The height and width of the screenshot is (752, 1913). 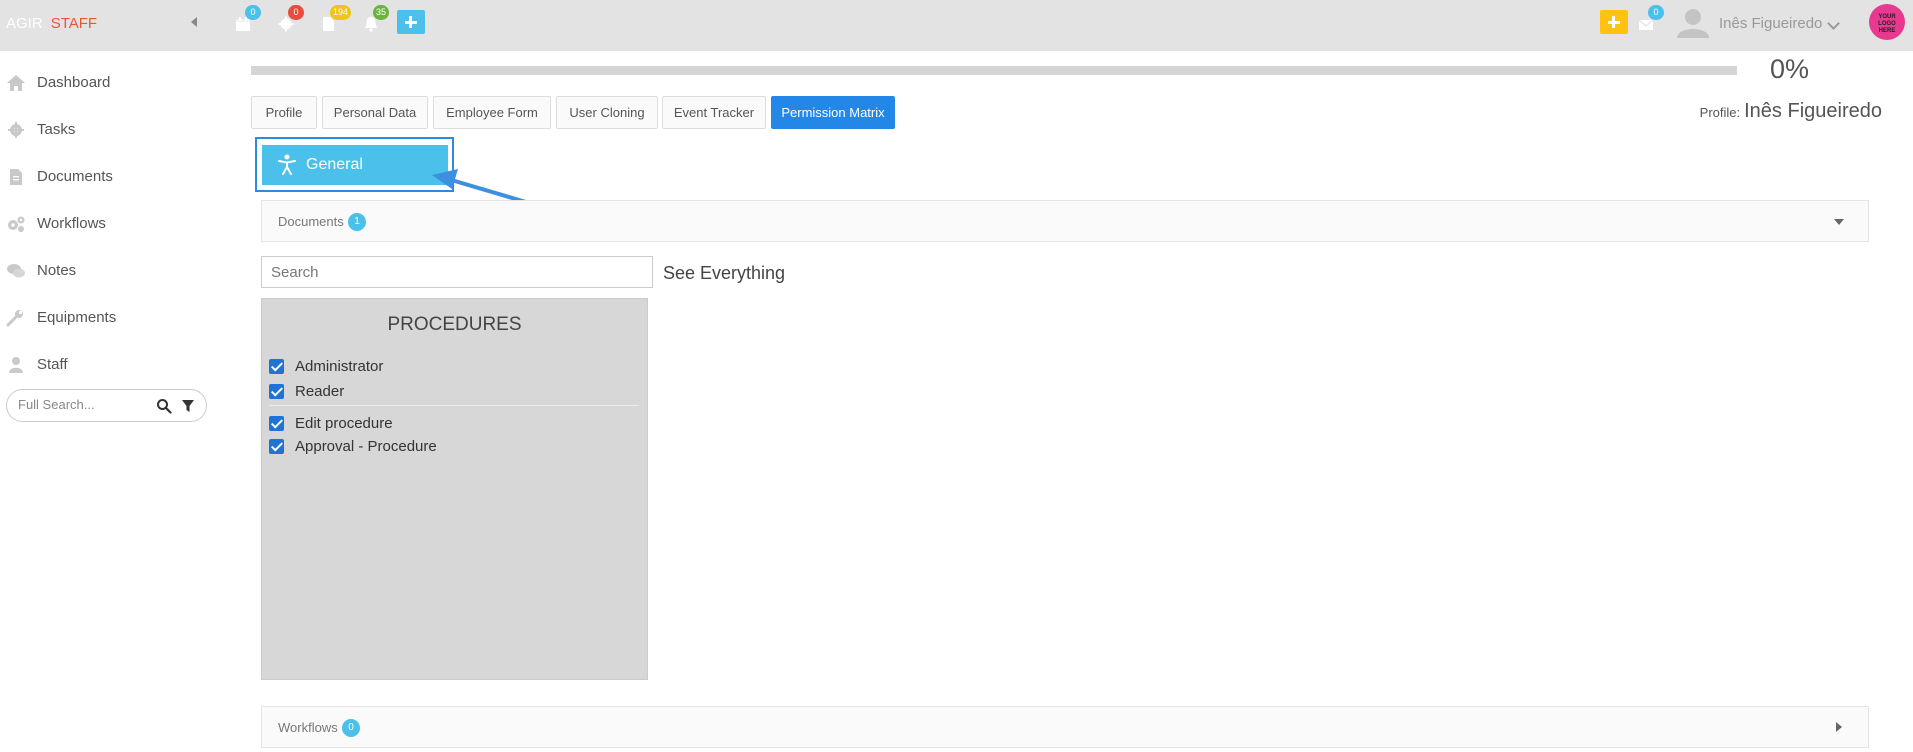 I want to click on brand-logo: AGIR STAFF, so click(x=51, y=23).